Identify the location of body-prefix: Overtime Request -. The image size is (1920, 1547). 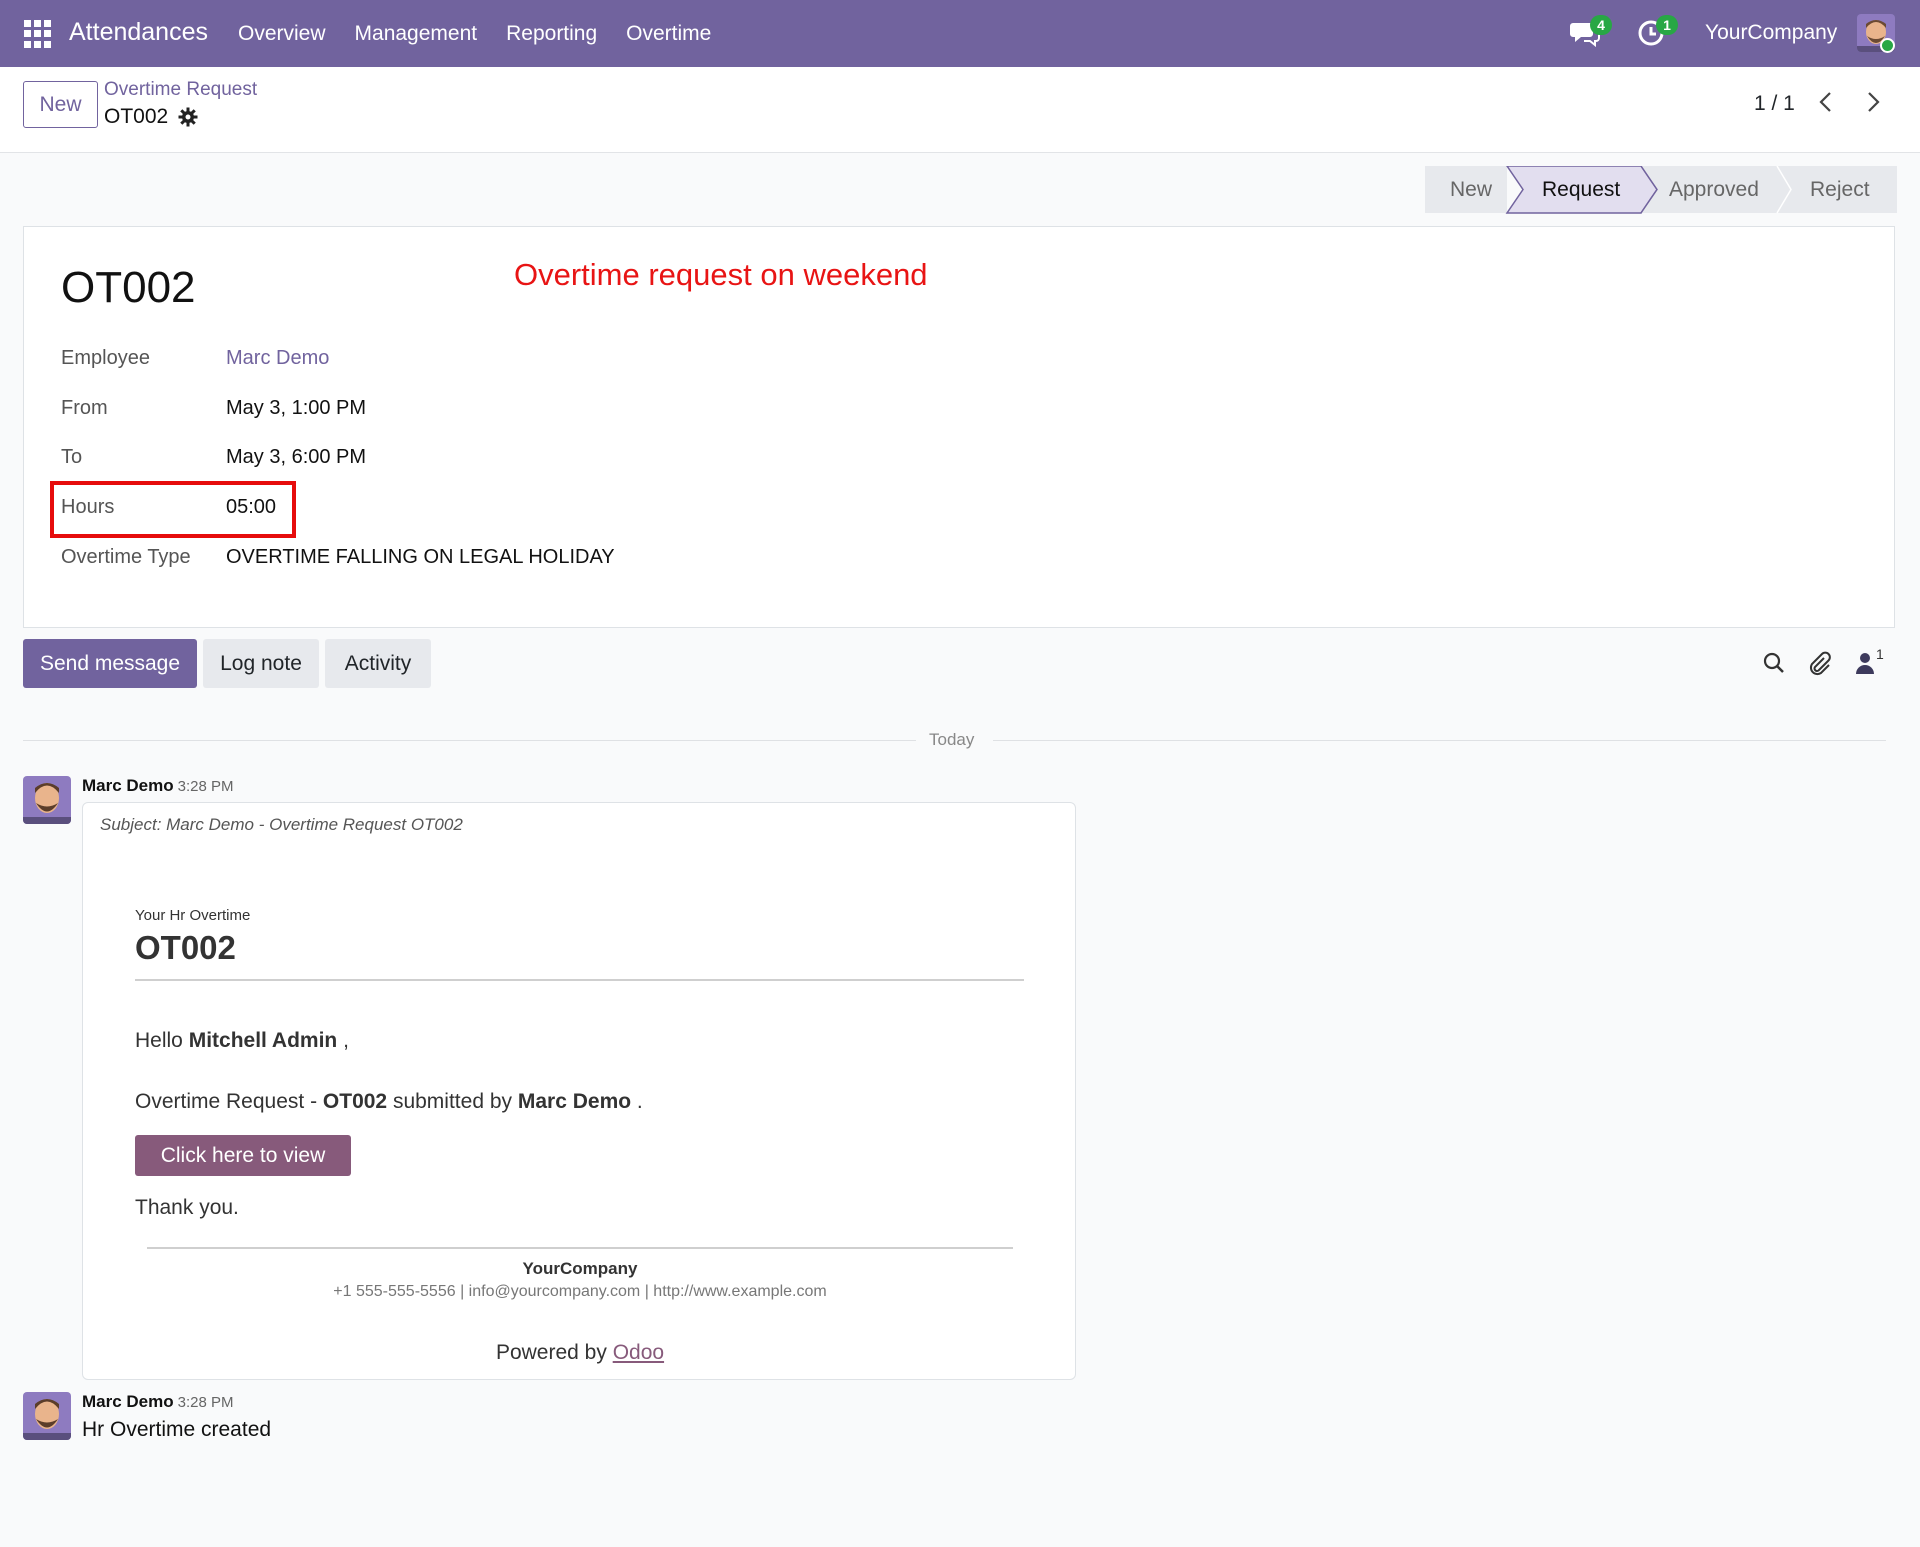
(226, 1101).